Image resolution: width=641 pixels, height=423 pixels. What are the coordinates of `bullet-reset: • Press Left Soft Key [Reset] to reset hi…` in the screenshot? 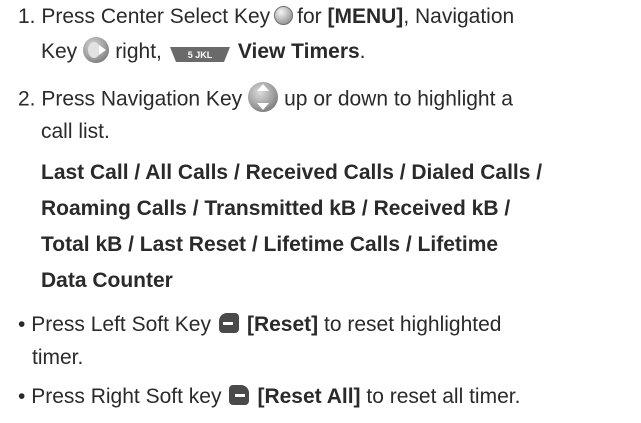 It's located at (259, 341).